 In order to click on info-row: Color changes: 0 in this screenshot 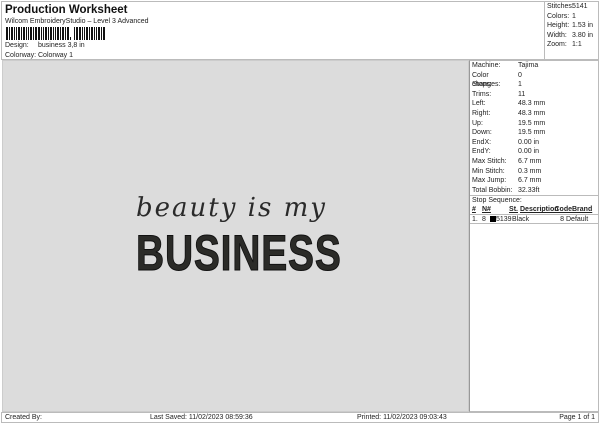, I will do `click(534, 80)`.